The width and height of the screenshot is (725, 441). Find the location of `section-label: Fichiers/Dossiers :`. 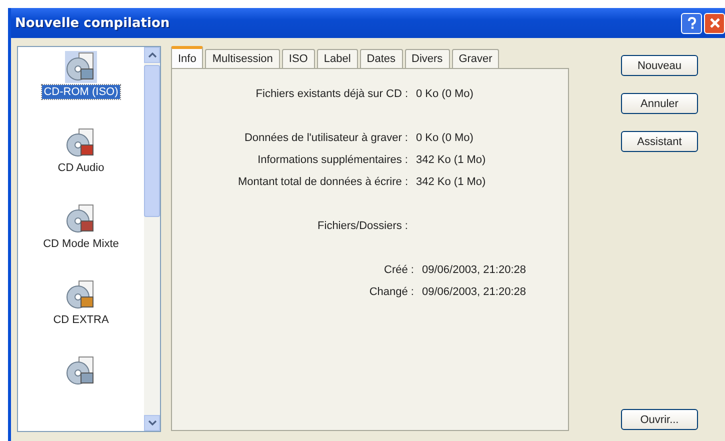

section-label: Fichiers/Dossiers : is located at coordinates (362, 226).